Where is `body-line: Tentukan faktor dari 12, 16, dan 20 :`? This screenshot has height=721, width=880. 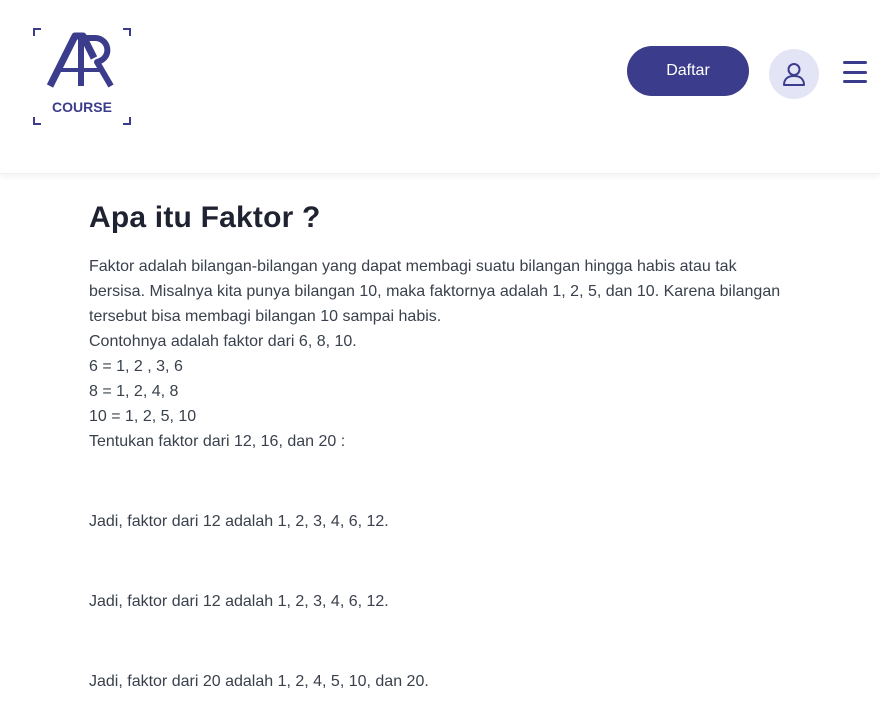 body-line: Tentukan faktor dari 12, 16, dan 20 : is located at coordinates (217, 441).